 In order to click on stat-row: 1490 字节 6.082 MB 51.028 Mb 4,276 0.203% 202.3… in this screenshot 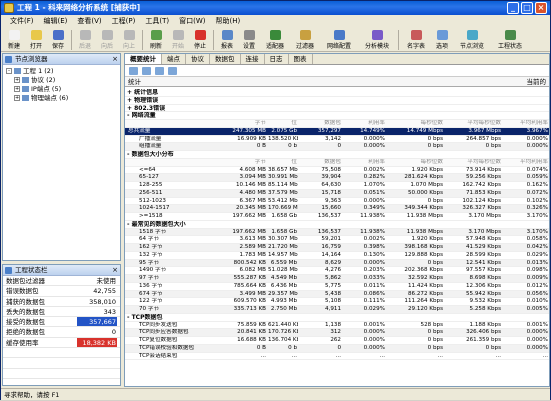, I will do `click(337, 271)`.